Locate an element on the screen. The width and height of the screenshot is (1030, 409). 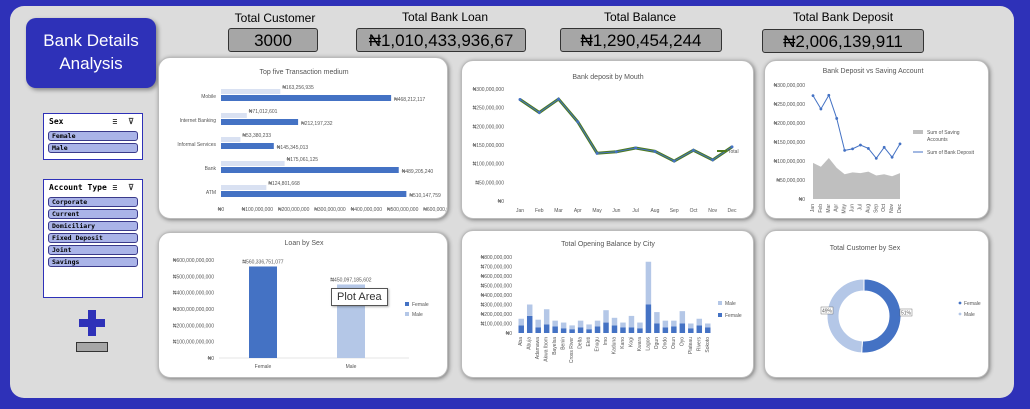
x-tick-label: ₦300,000,000 is located at coordinates (330, 210).